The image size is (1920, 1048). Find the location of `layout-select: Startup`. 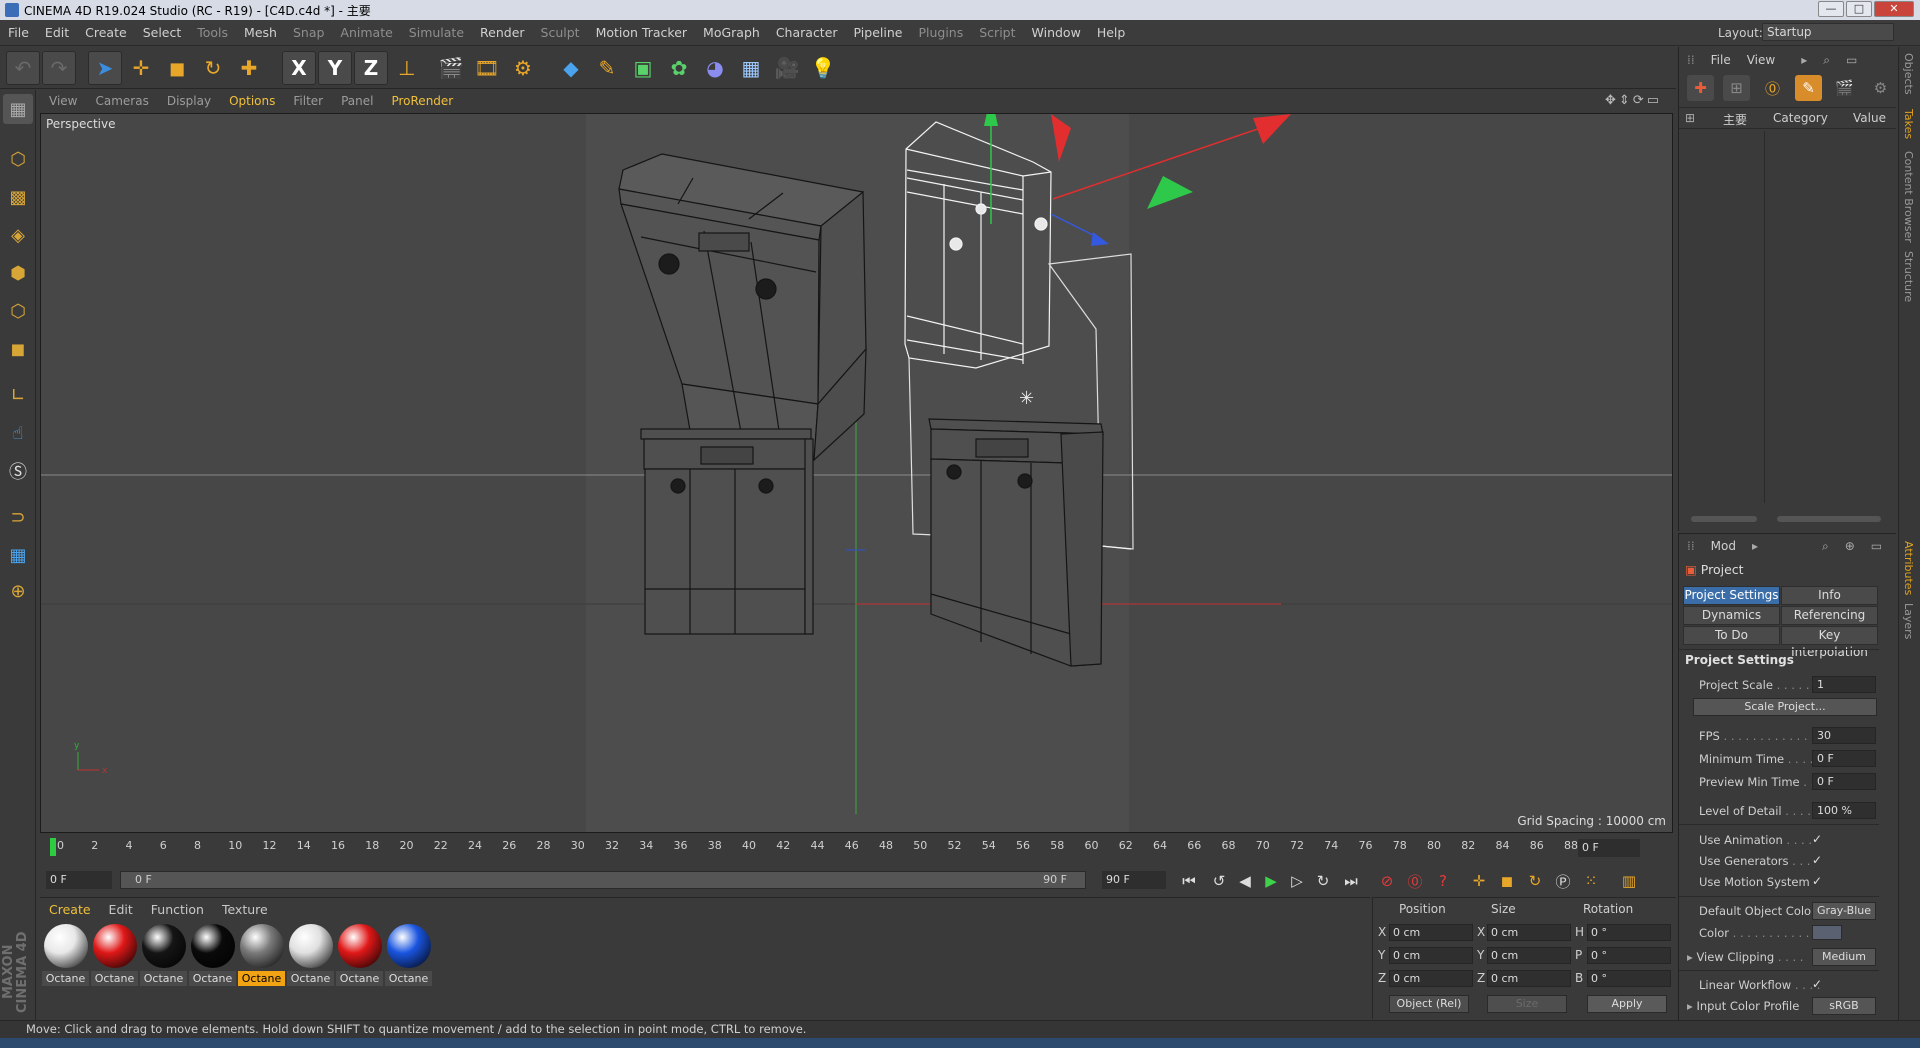

layout-select: Startup is located at coordinates (1828, 32).